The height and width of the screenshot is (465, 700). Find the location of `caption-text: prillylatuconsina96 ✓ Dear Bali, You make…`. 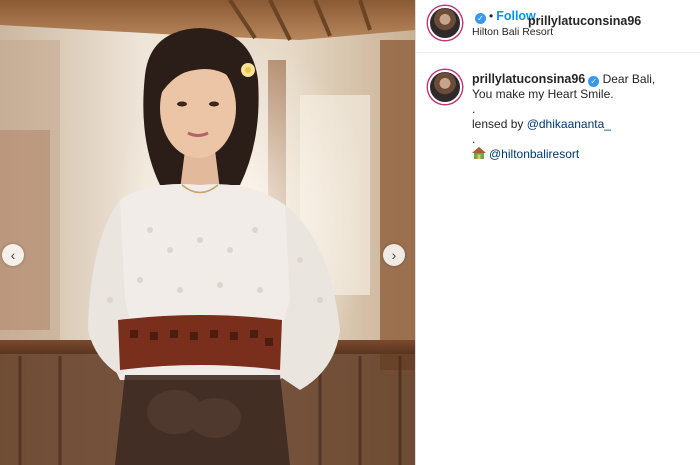

caption-text: prillylatuconsina96 ✓ Dear Bali, You make… is located at coordinates (582, 117).